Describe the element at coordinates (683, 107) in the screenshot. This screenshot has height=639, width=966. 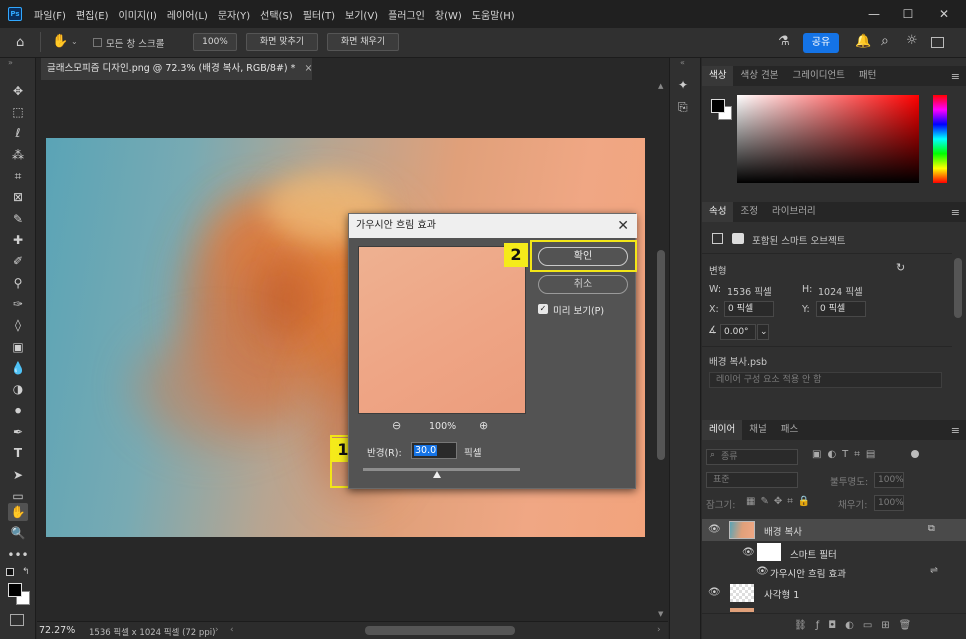
I see `history-icon: ⎘` at that location.